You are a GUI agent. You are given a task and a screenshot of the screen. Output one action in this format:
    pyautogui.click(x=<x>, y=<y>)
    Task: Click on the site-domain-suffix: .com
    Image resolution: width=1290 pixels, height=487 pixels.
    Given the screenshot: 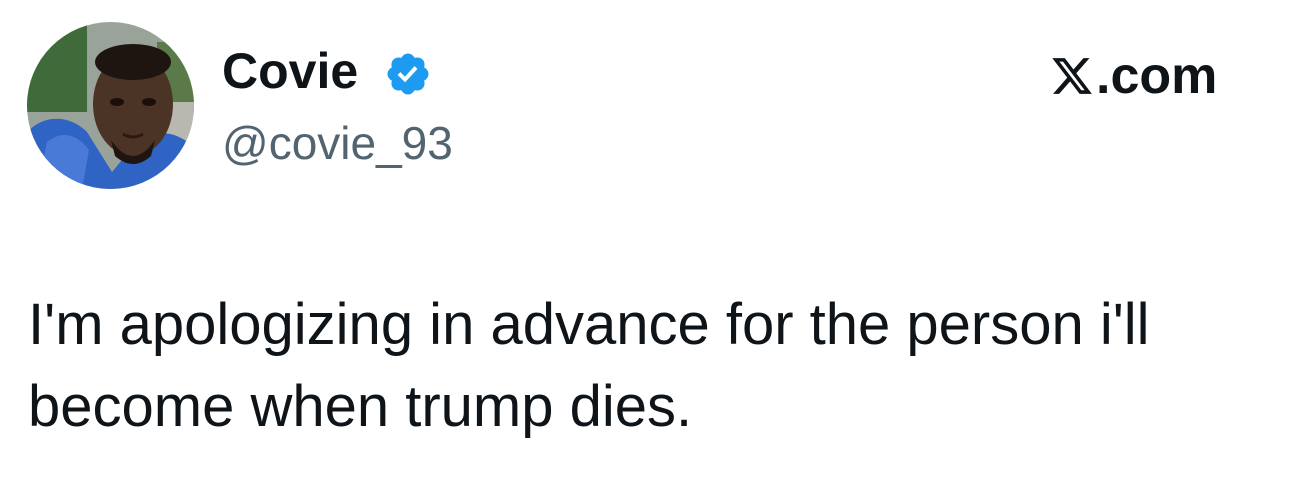 What is the action you would take?
    pyautogui.click(x=1157, y=76)
    